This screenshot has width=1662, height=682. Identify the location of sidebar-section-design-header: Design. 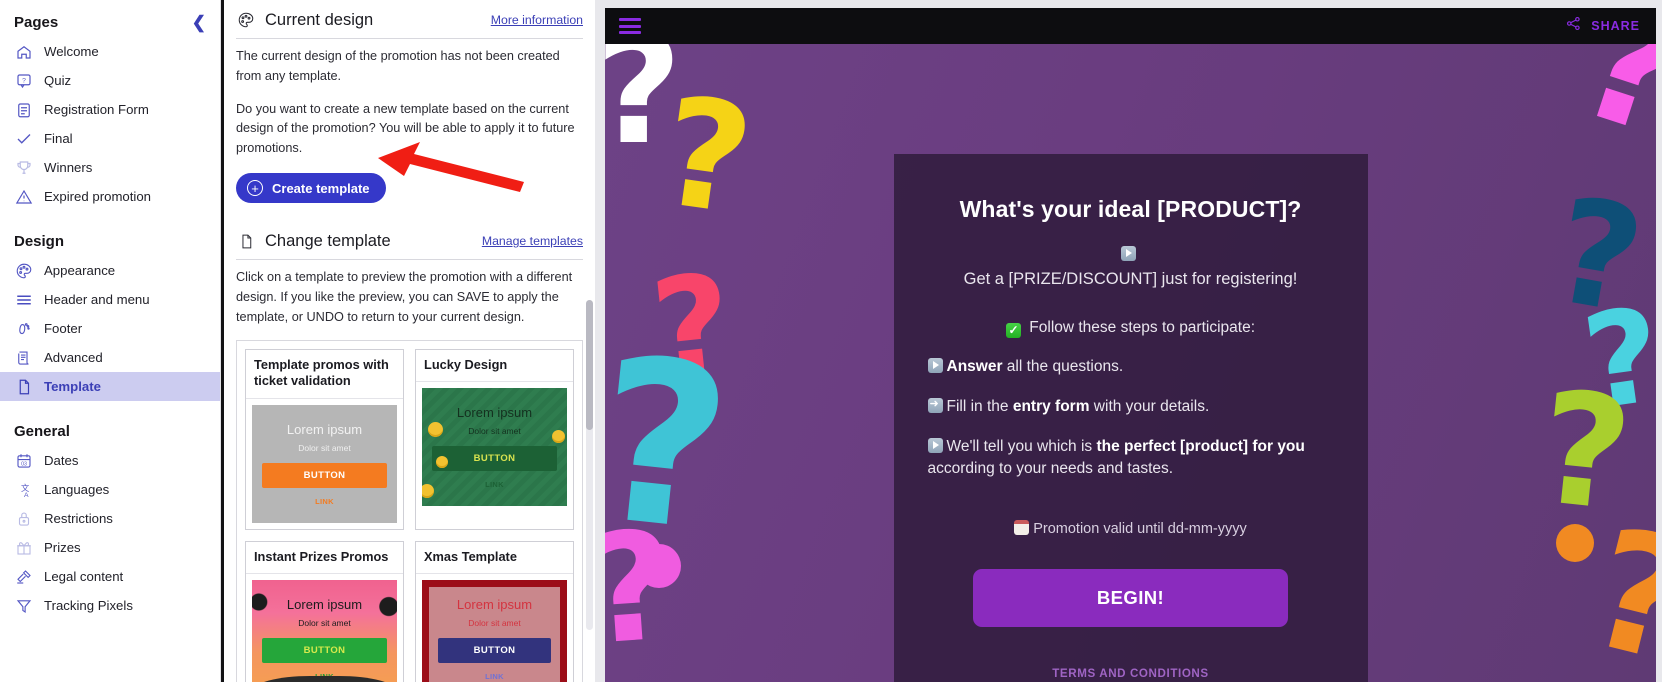
(110, 242).